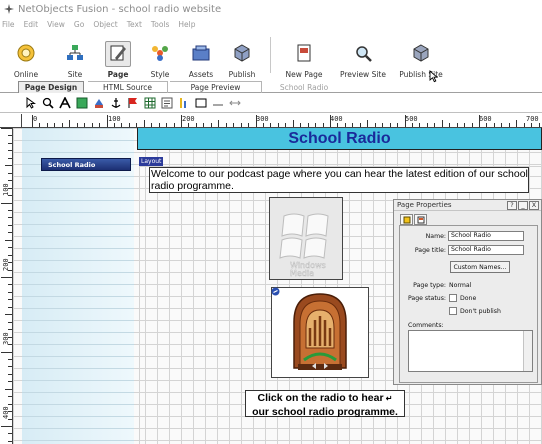  Describe the element at coordinates (99, 103) in the screenshot. I see `media-tool` at that location.